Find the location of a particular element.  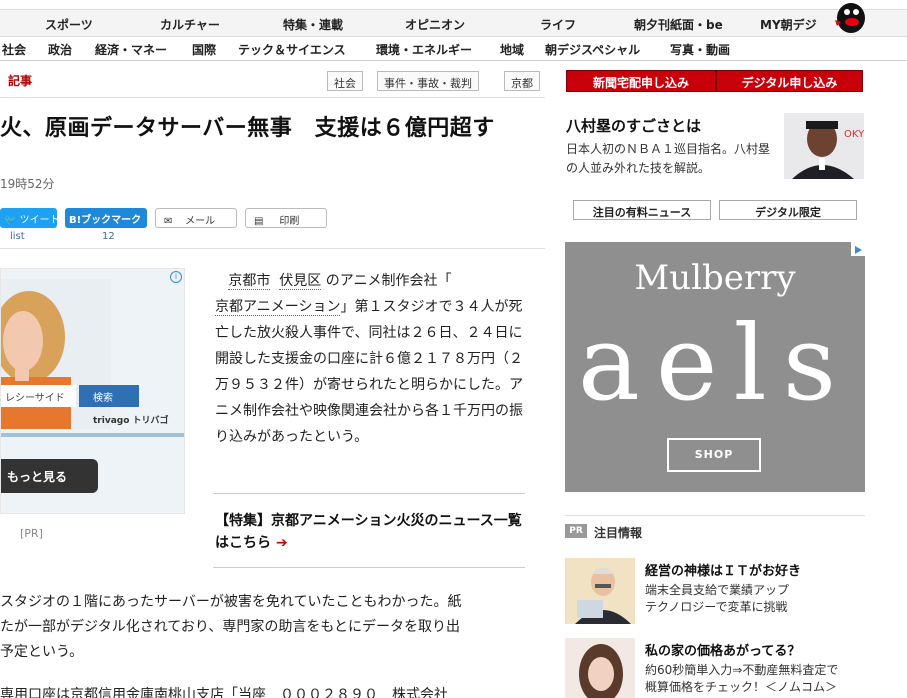

nav-features: 特集・連載 is located at coordinates (313, 24).